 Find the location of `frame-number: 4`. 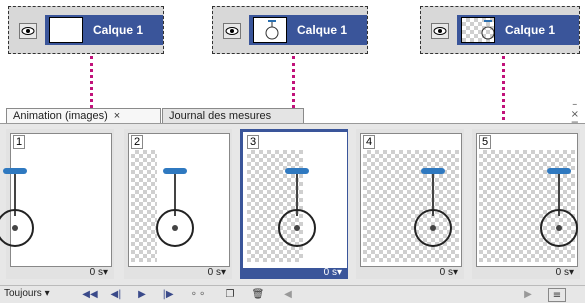

frame-number: 4 is located at coordinates (369, 142).